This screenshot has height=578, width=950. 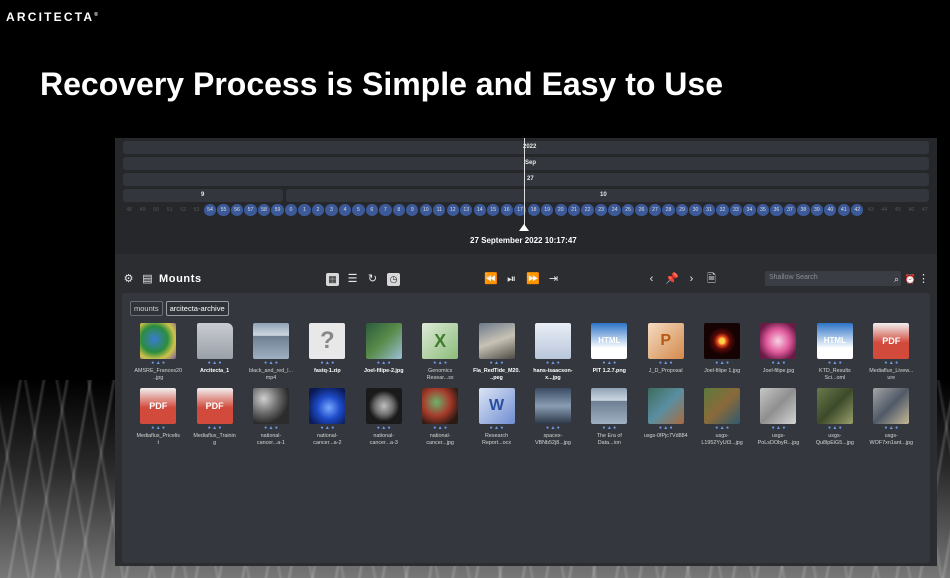 What do you see at coordinates (526, 147) in the screenshot?
I see `timeline-year-bar: 2022` at bounding box center [526, 147].